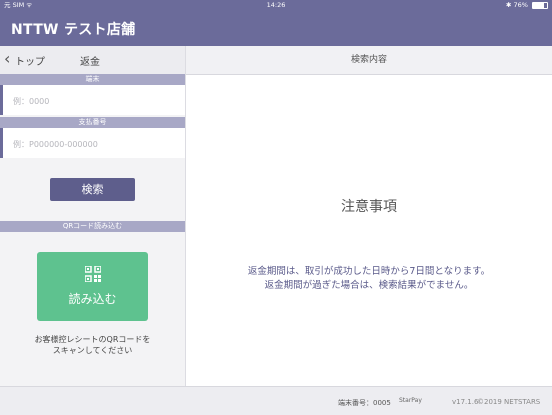 The image size is (552, 415). I want to click on terminal-input-row, so click(92, 100).